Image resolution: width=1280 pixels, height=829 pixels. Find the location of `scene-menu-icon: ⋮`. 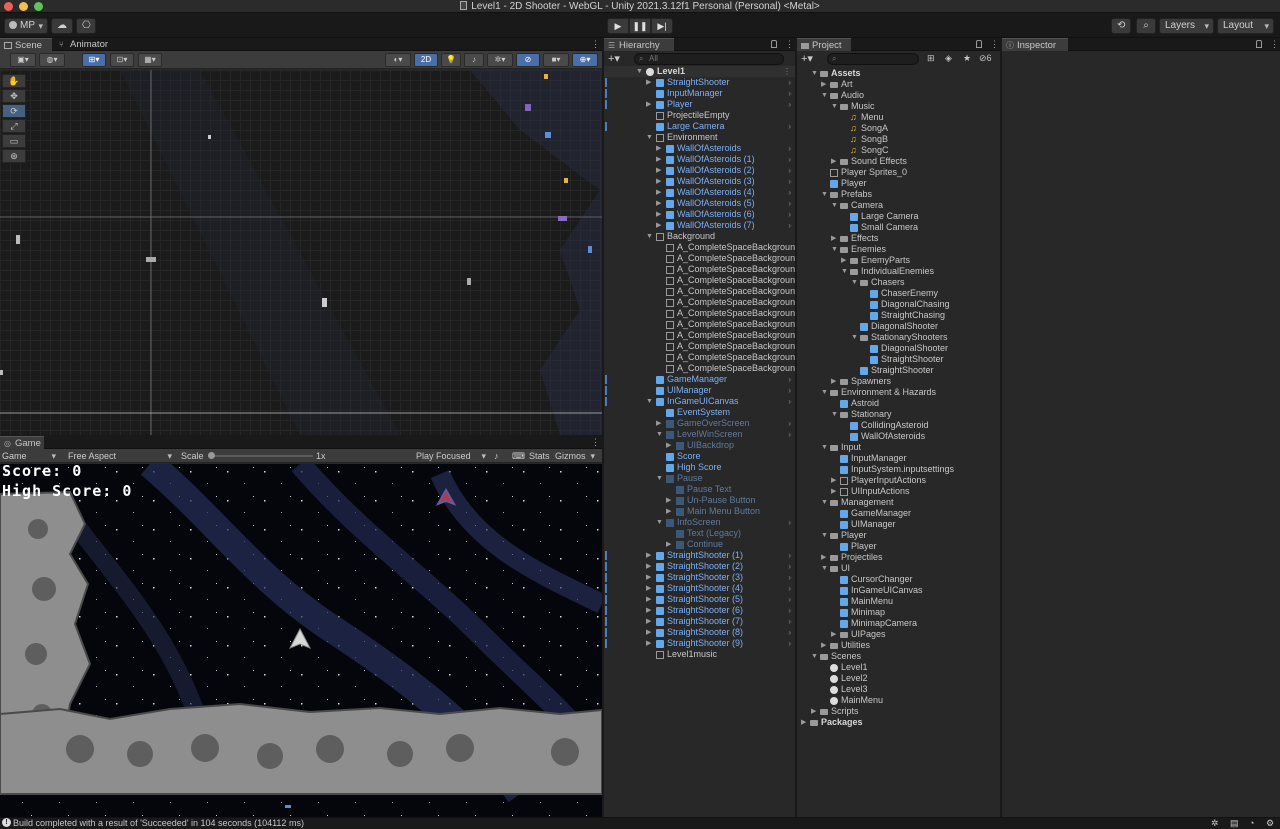

scene-menu-icon: ⋮ is located at coordinates (787, 71).